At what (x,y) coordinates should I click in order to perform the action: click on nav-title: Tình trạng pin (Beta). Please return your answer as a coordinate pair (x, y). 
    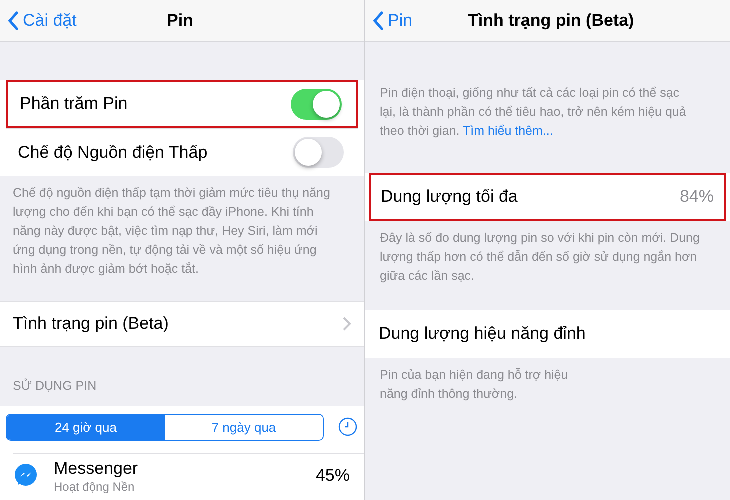
    Looking at the image, I should click on (551, 21).